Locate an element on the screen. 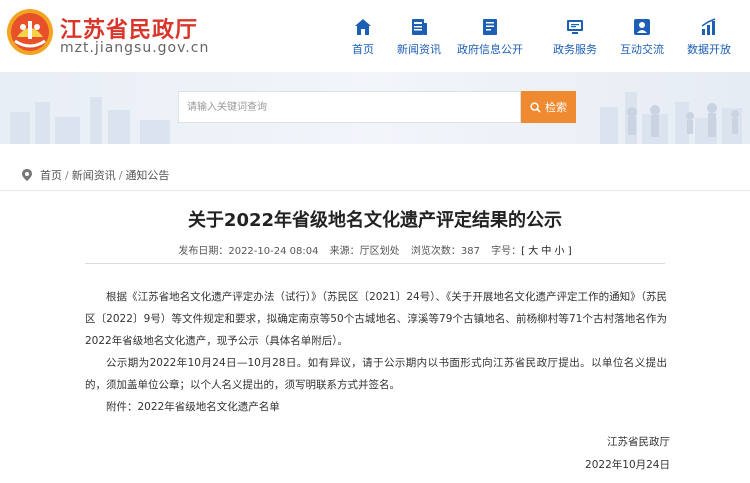 This screenshot has width=750, height=483. location-pin-icon is located at coordinates (27, 175).